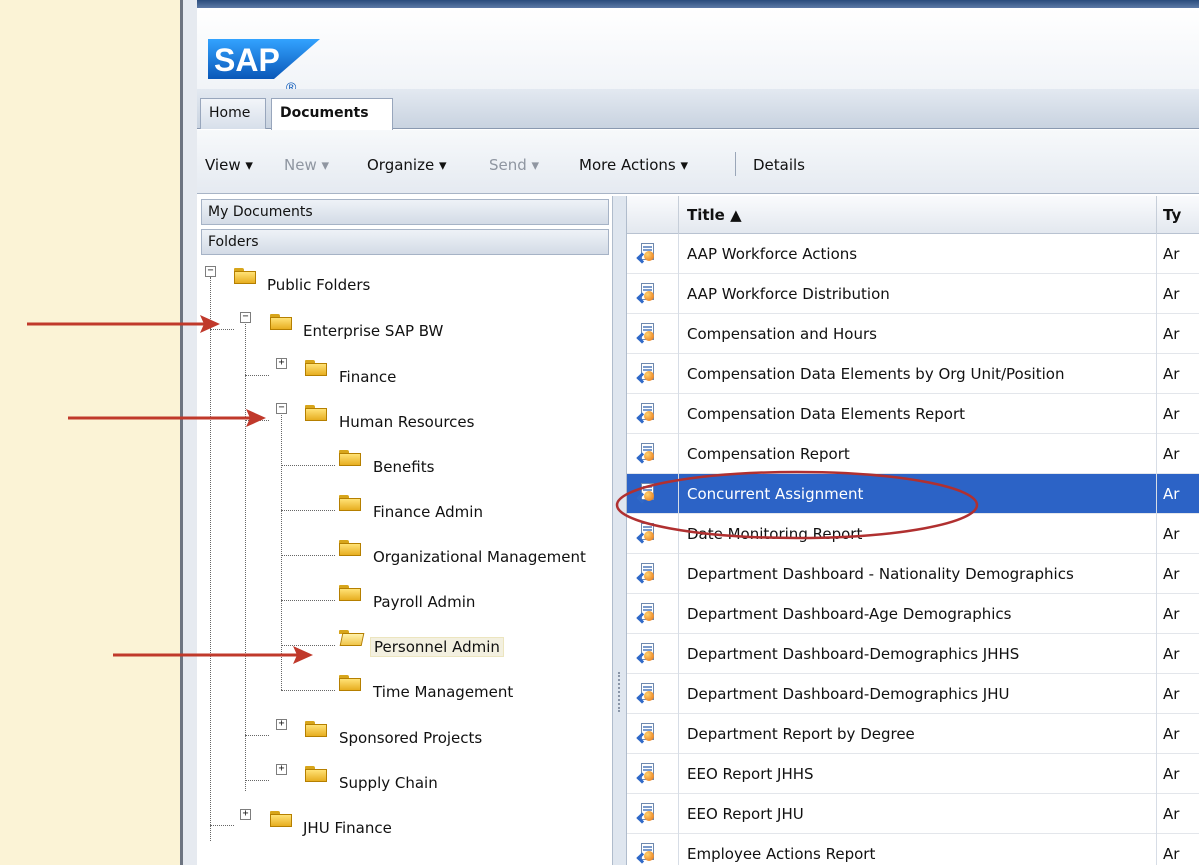 This screenshot has width=1199, height=865. What do you see at coordinates (373, 331) in the screenshot?
I see `tree-item-enterprise-sap-bw: Enterprise SAP BW` at bounding box center [373, 331].